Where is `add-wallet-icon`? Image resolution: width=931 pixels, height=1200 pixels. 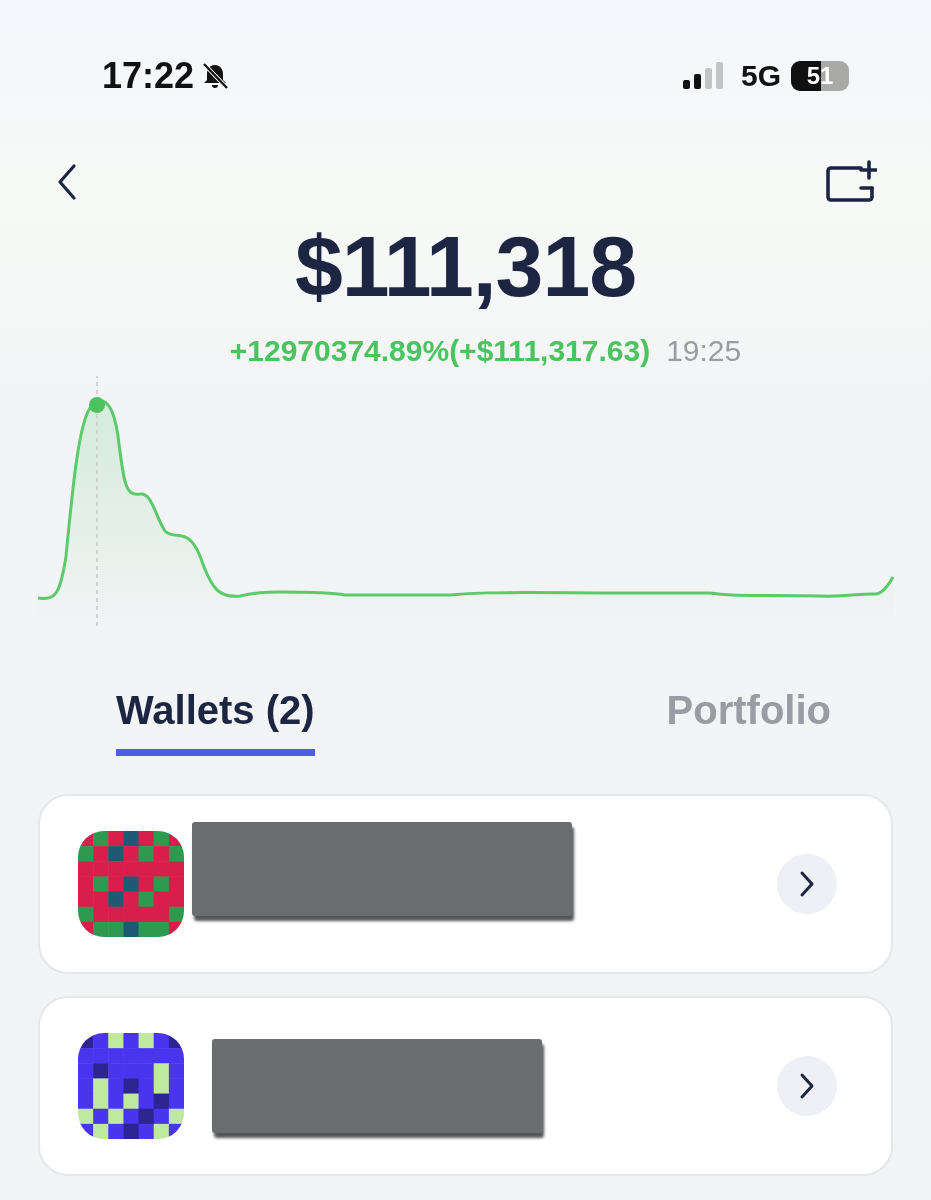 add-wallet-icon is located at coordinates (851, 182).